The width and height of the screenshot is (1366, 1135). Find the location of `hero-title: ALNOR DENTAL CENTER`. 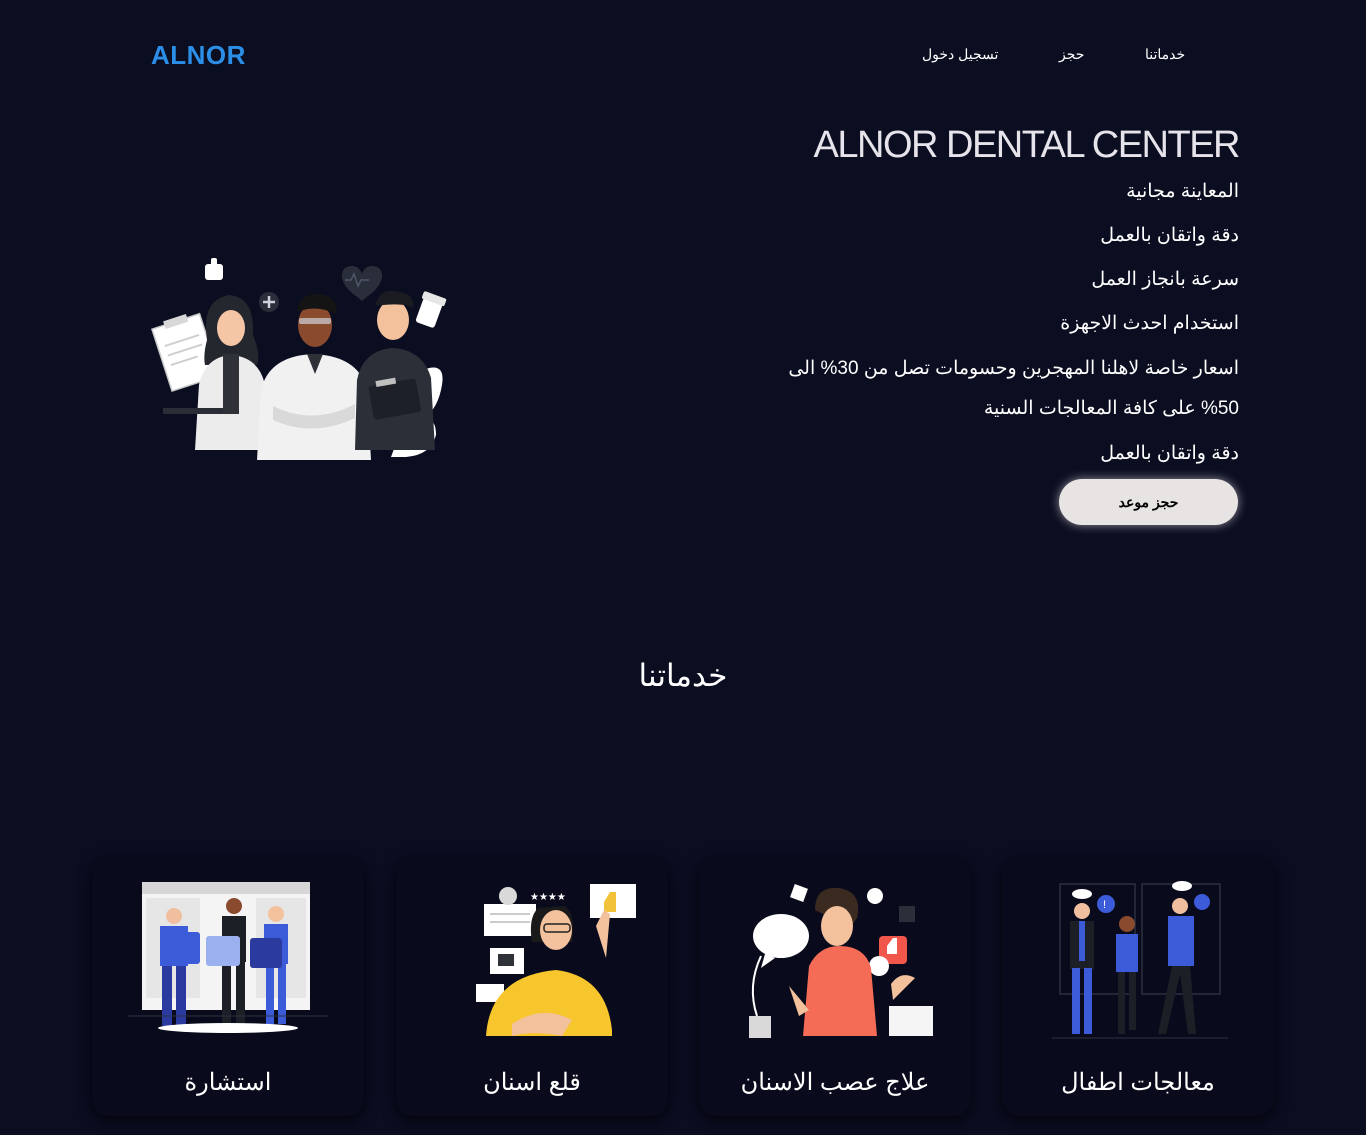

hero-title: ALNOR DENTAL CENTER is located at coordinates (1027, 145).